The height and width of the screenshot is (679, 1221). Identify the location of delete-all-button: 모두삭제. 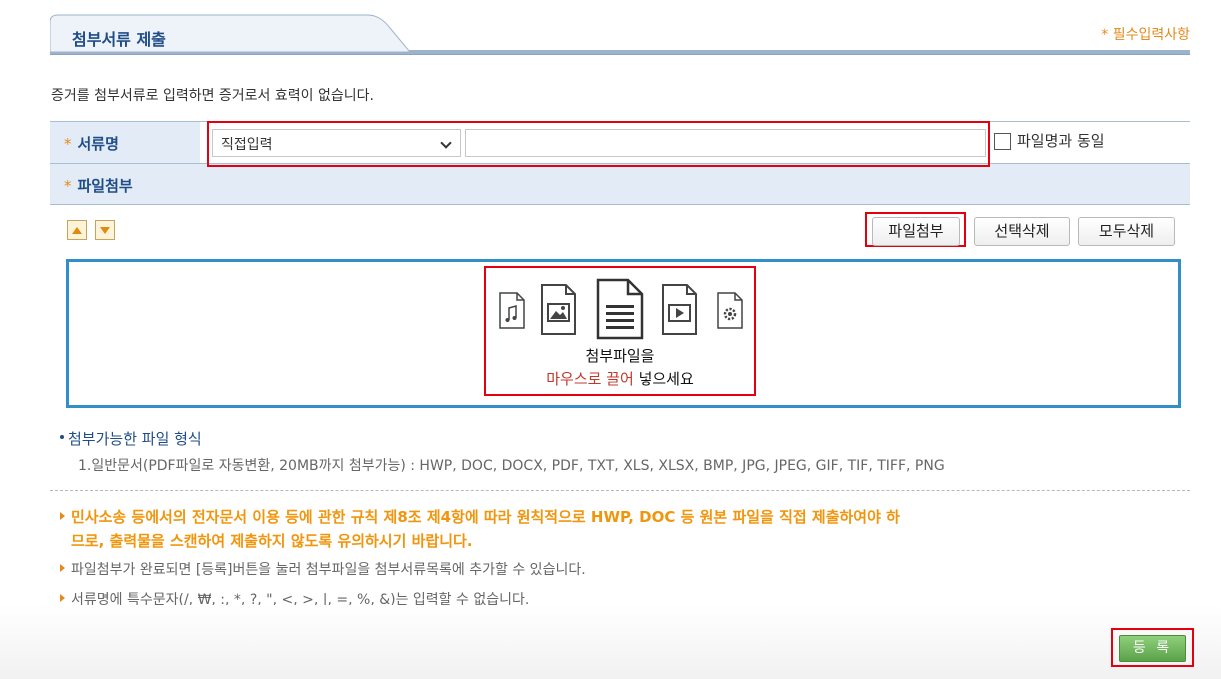
(1126, 231).